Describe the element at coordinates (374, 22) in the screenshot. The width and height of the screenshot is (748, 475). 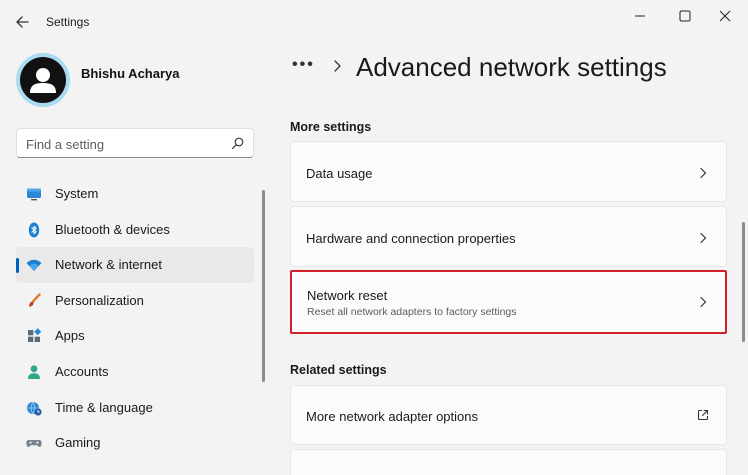
I see `title-bar: Settings` at that location.